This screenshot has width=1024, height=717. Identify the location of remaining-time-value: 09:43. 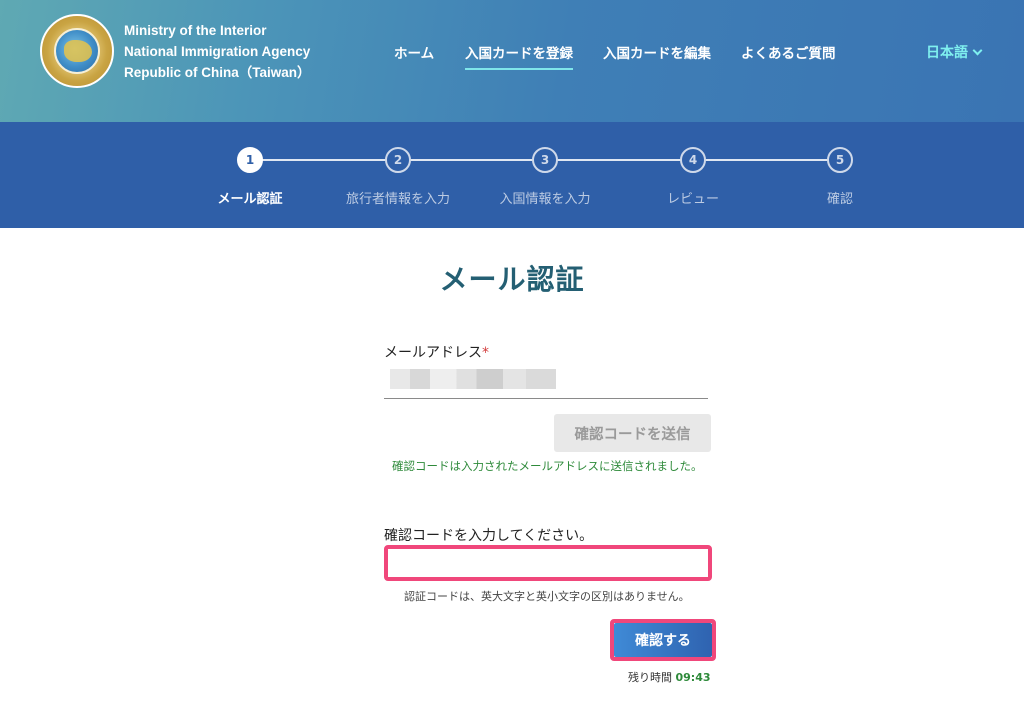
(693, 677).